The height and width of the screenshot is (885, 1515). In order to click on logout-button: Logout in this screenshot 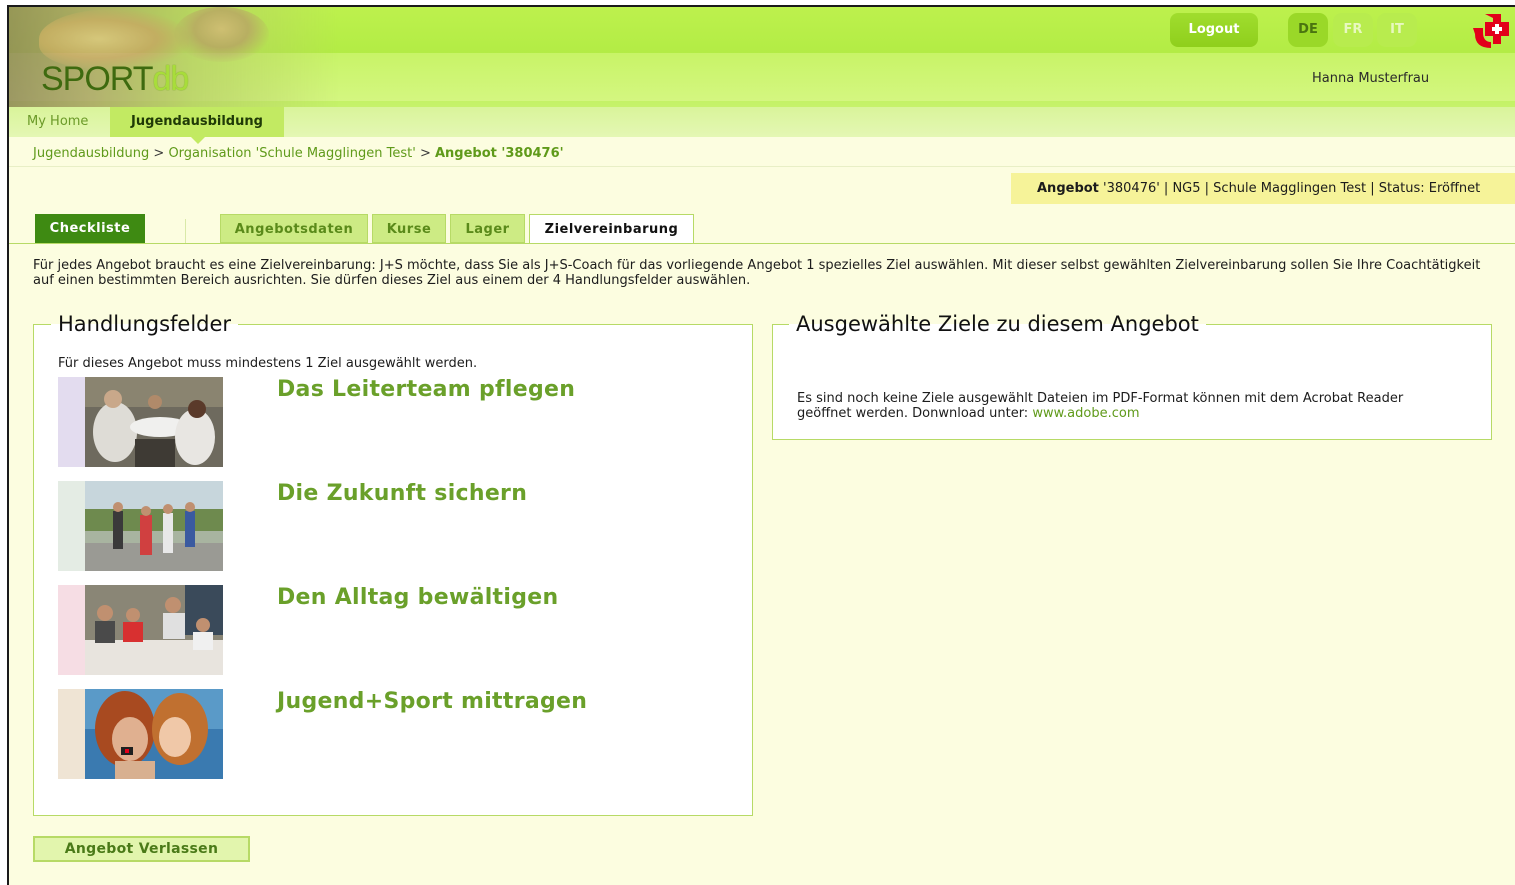, I will do `click(1214, 30)`.